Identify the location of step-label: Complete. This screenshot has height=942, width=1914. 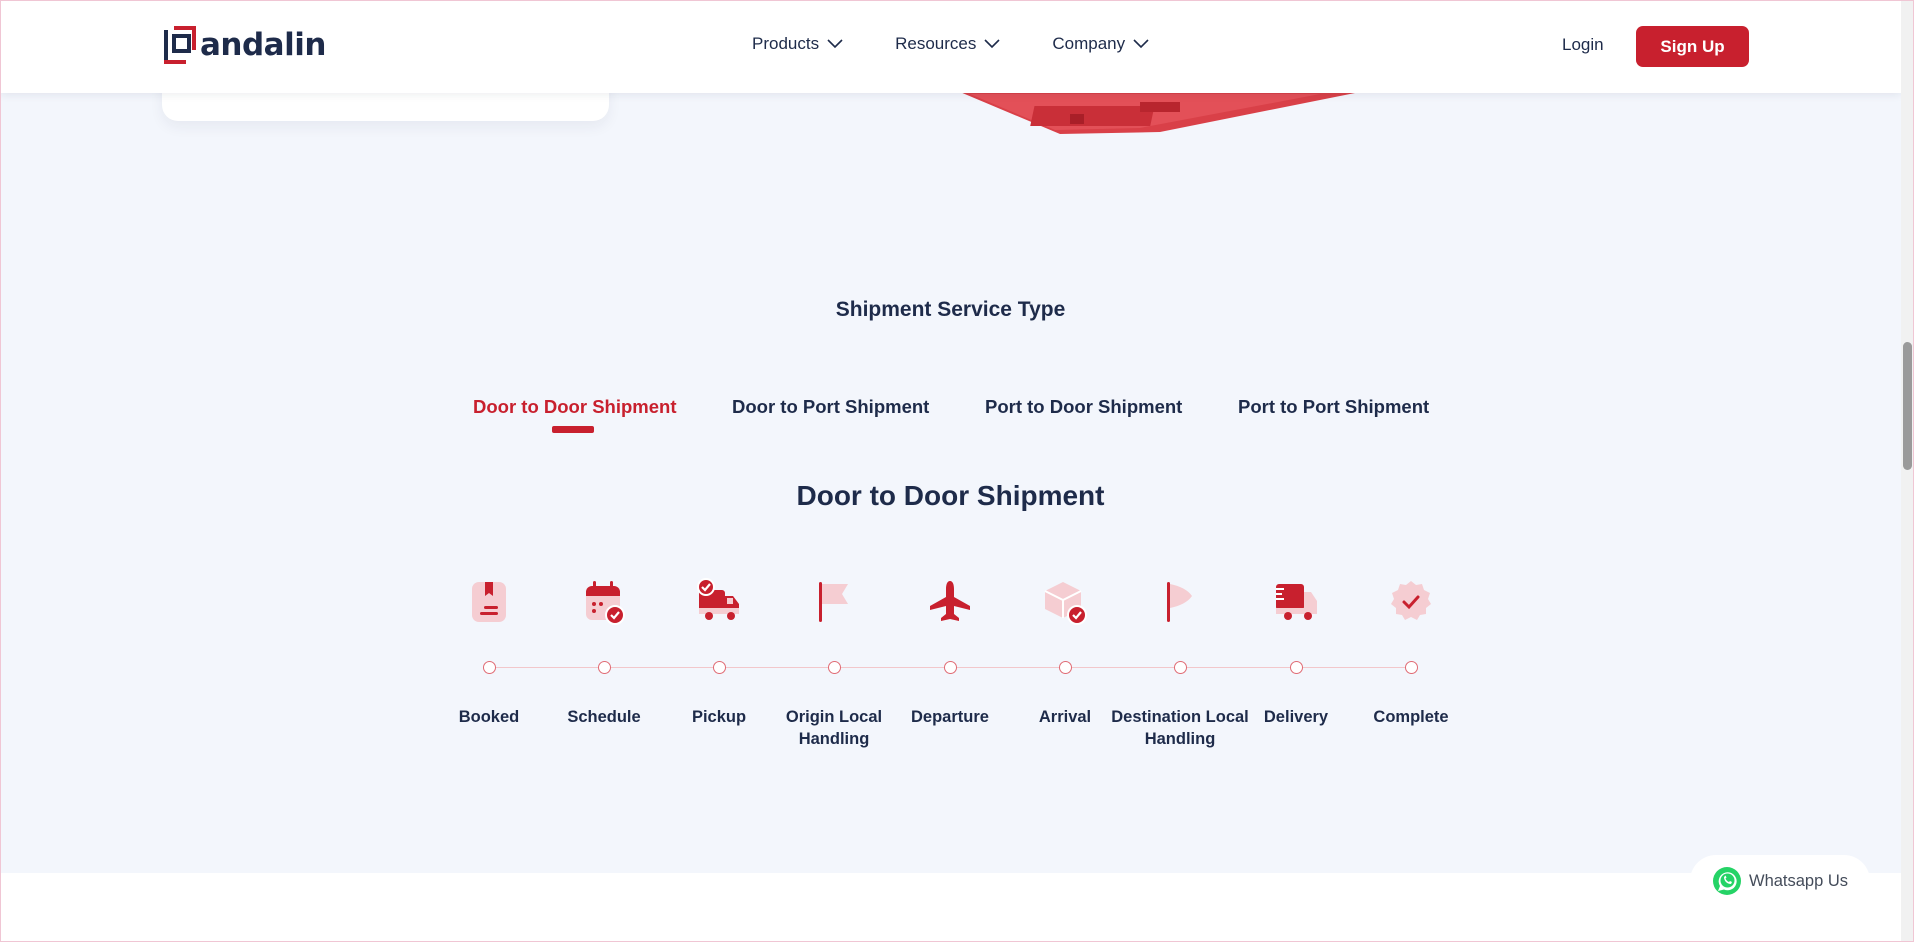
(1411, 717).